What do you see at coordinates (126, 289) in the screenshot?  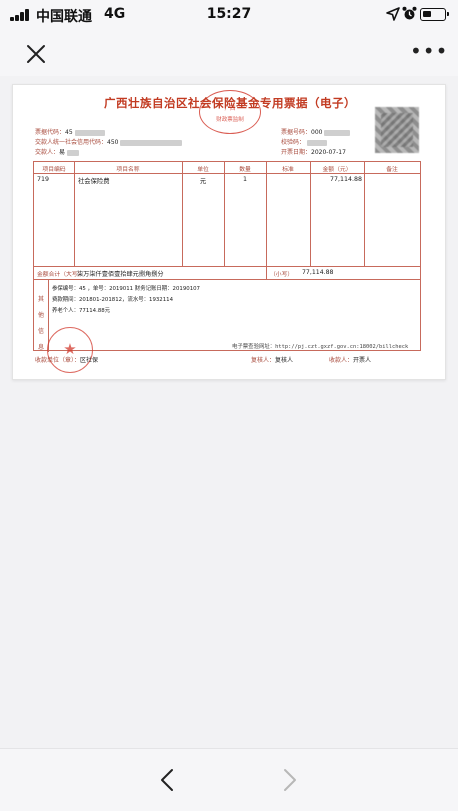 I see `other-info-line-1: 参保编号：45 ，单号：2019011 财务记账日期：20190107` at bounding box center [126, 289].